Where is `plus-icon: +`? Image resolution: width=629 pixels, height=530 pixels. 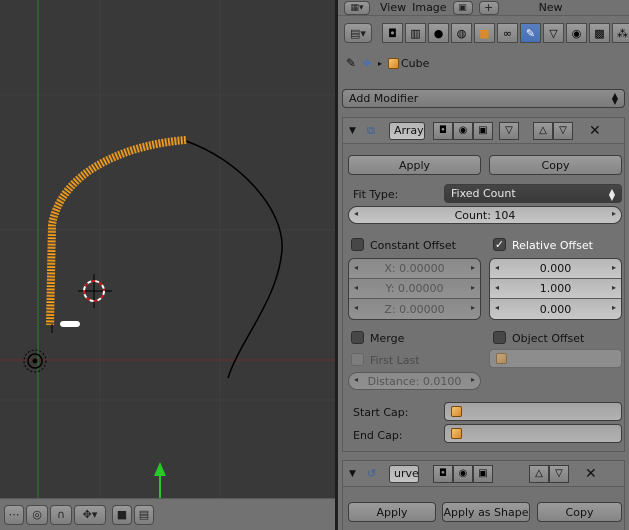 plus-icon: + is located at coordinates (488, 7).